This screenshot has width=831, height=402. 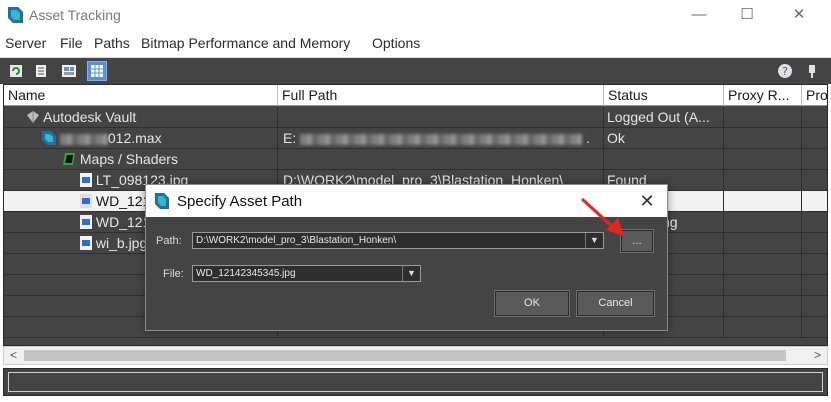 What do you see at coordinates (415, 399) in the screenshot?
I see `bottom-edge` at bounding box center [415, 399].